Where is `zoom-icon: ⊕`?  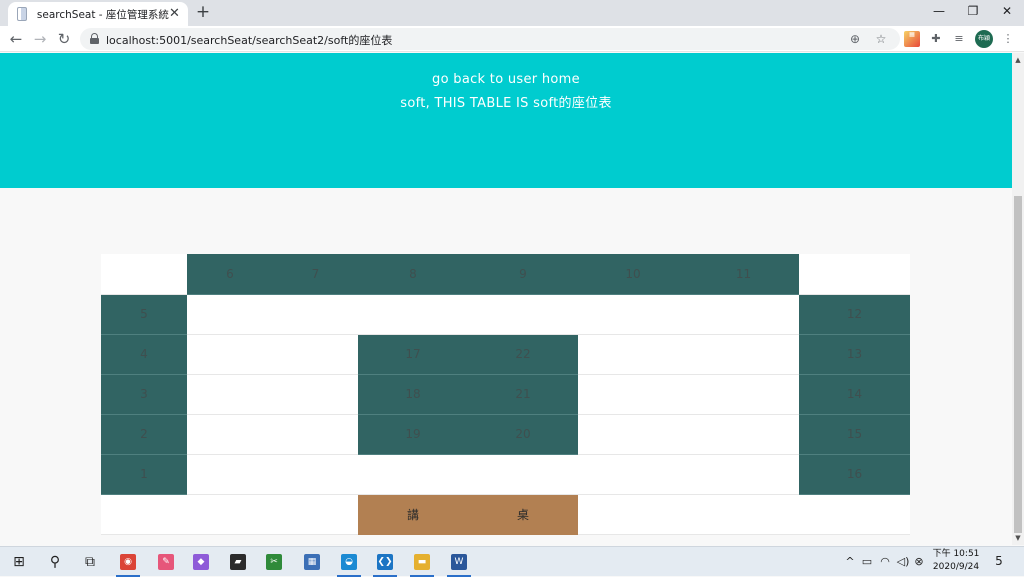 zoom-icon: ⊕ is located at coordinates (855, 39).